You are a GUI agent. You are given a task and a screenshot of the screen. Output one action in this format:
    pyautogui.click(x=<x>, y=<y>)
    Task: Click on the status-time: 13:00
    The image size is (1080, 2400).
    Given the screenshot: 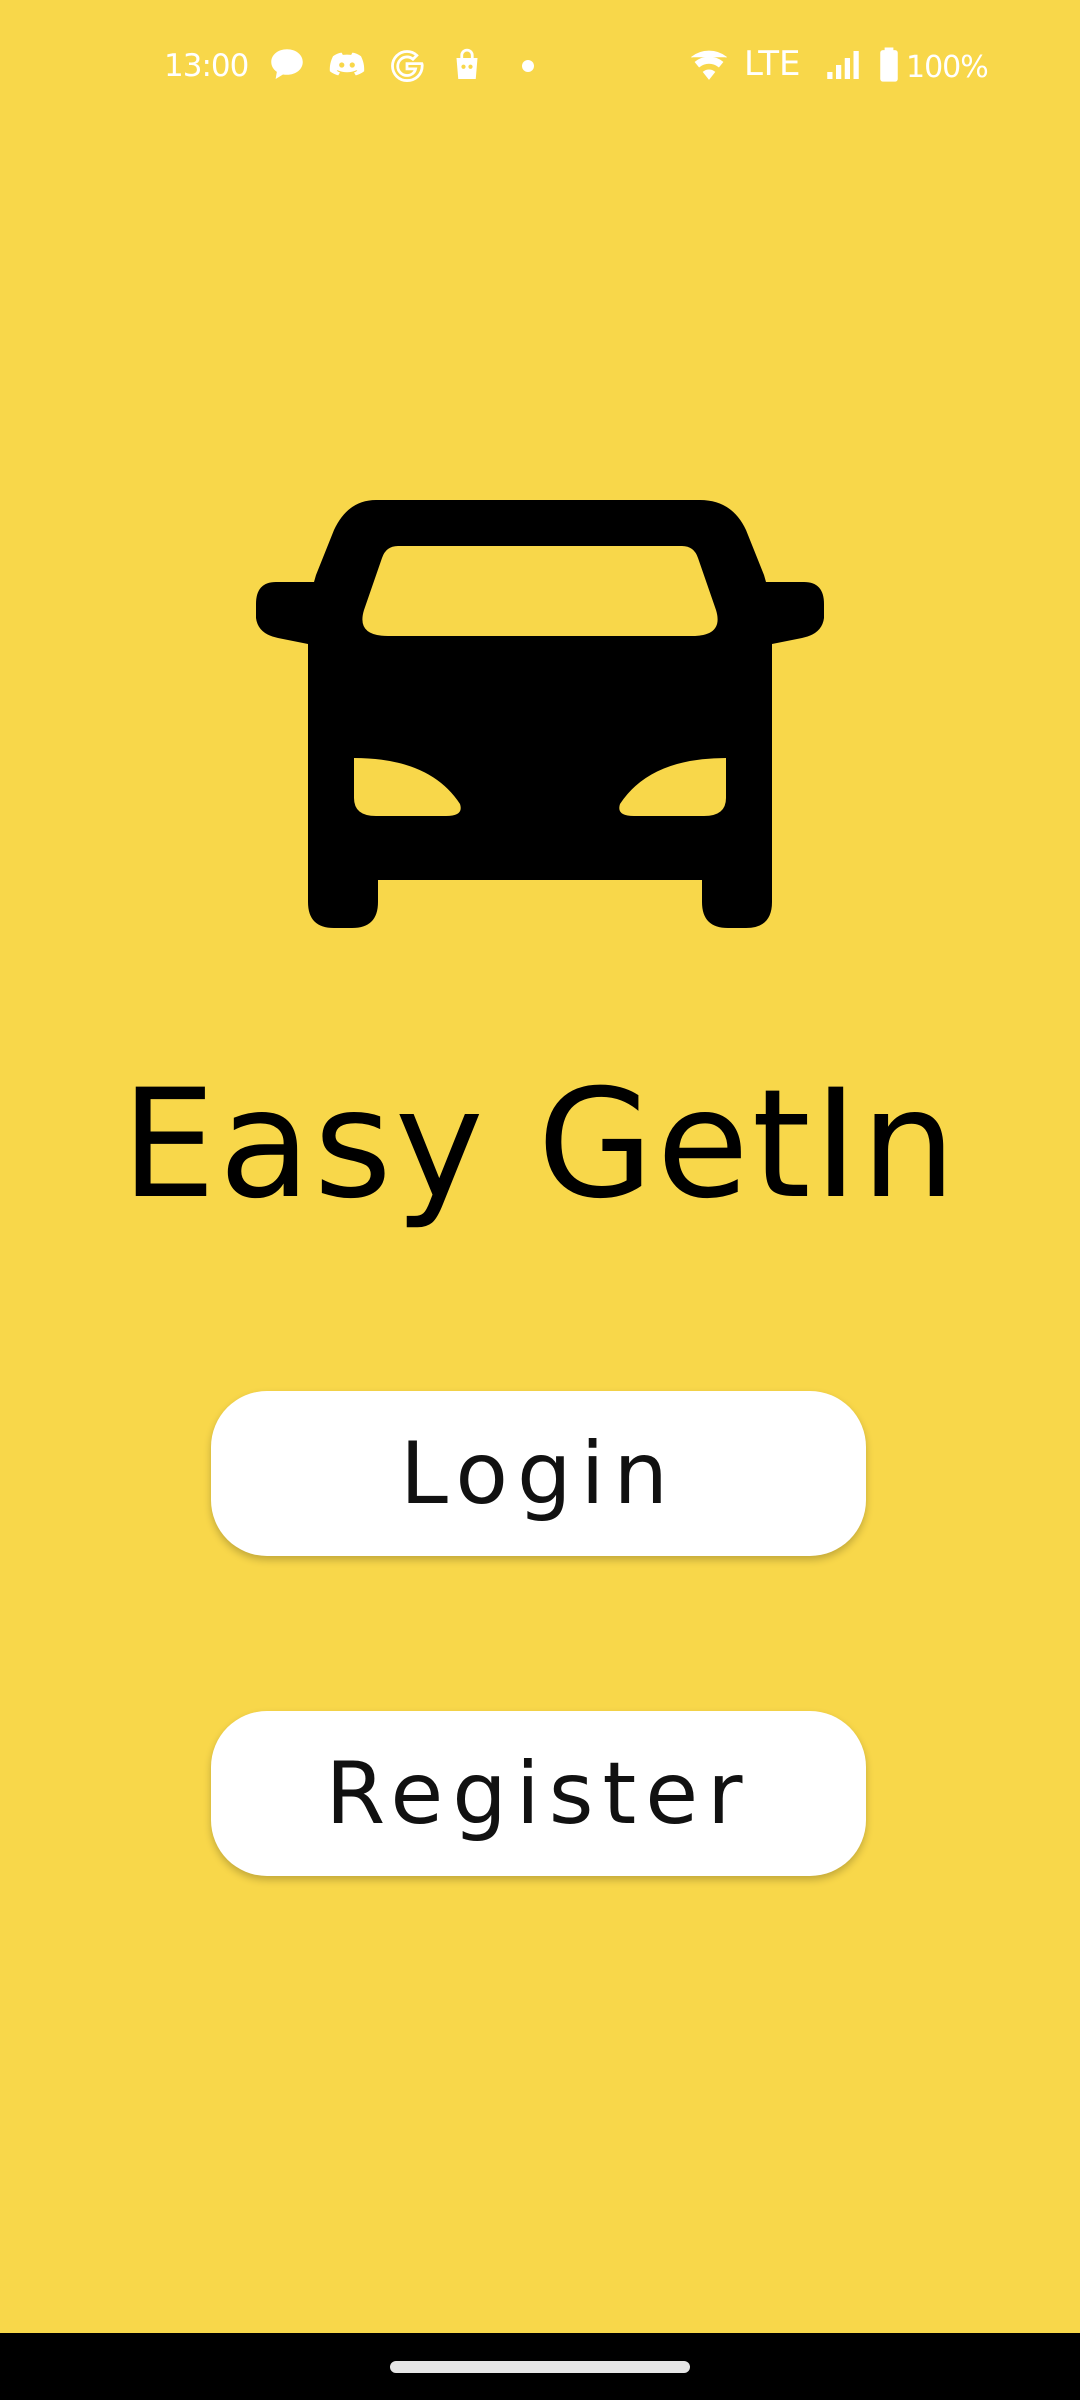 What is the action you would take?
    pyautogui.click(x=206, y=66)
    